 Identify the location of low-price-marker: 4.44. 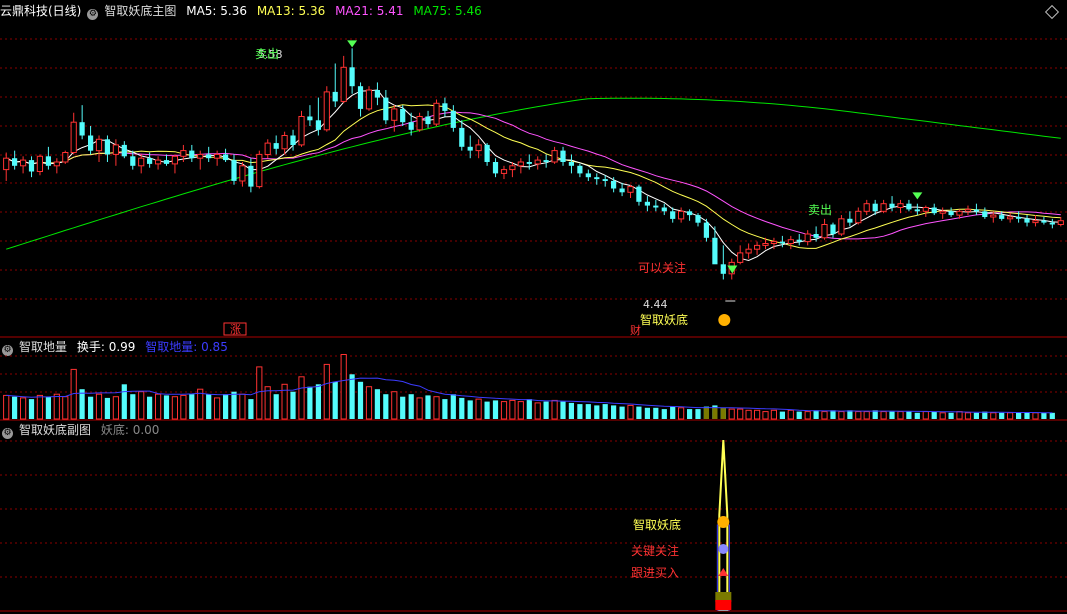
(655, 304).